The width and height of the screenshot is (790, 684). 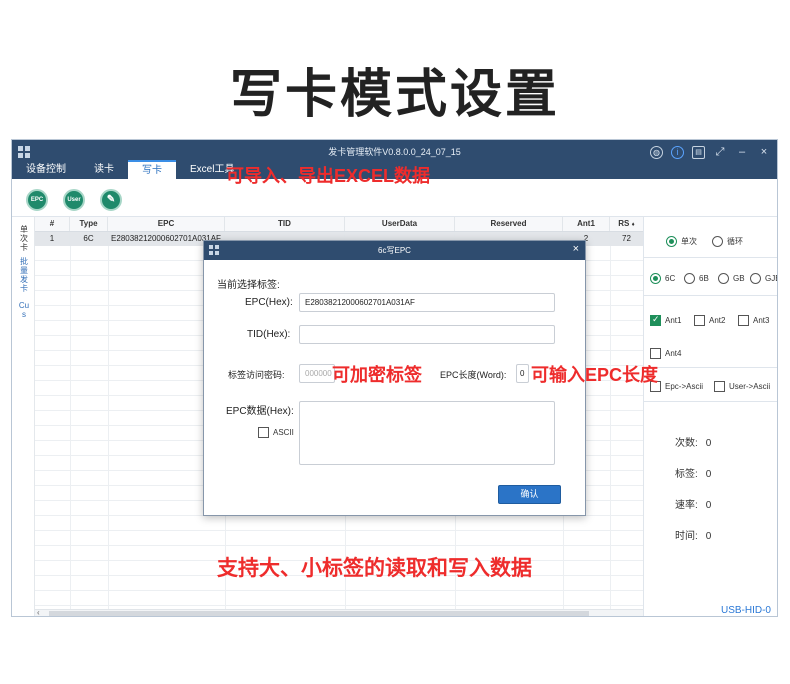 What do you see at coordinates (427, 433) in the screenshot?
I see `epc-data-textarea` at bounding box center [427, 433].